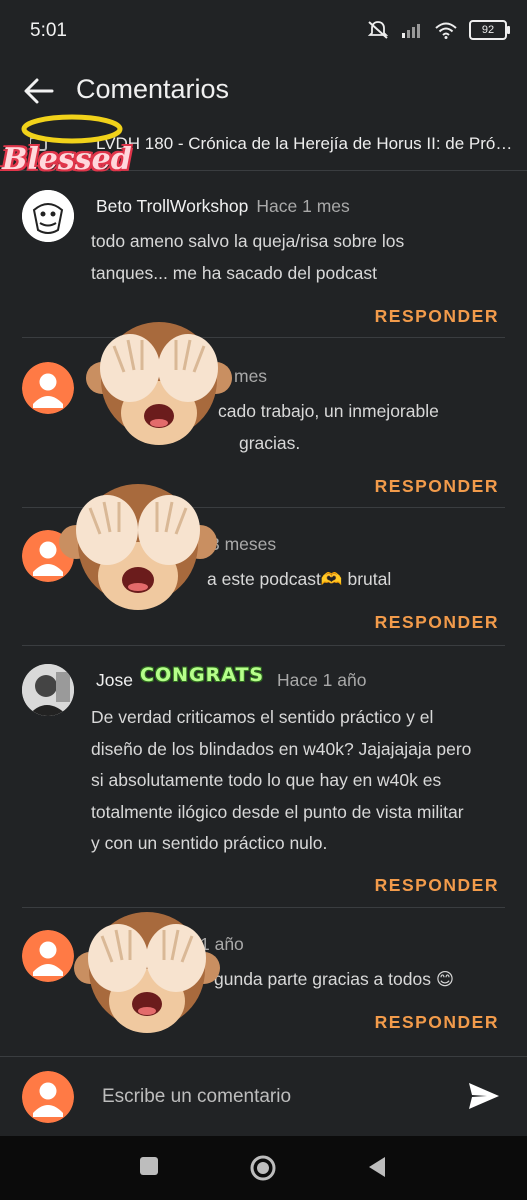 This screenshot has width=527, height=1200. What do you see at coordinates (303, 206) in the screenshot?
I see `comment-time: Hace 1 mes` at bounding box center [303, 206].